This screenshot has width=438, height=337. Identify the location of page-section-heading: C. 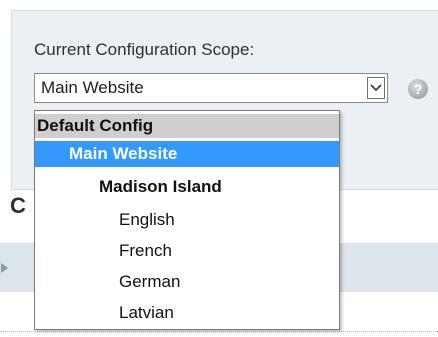
(18, 205).